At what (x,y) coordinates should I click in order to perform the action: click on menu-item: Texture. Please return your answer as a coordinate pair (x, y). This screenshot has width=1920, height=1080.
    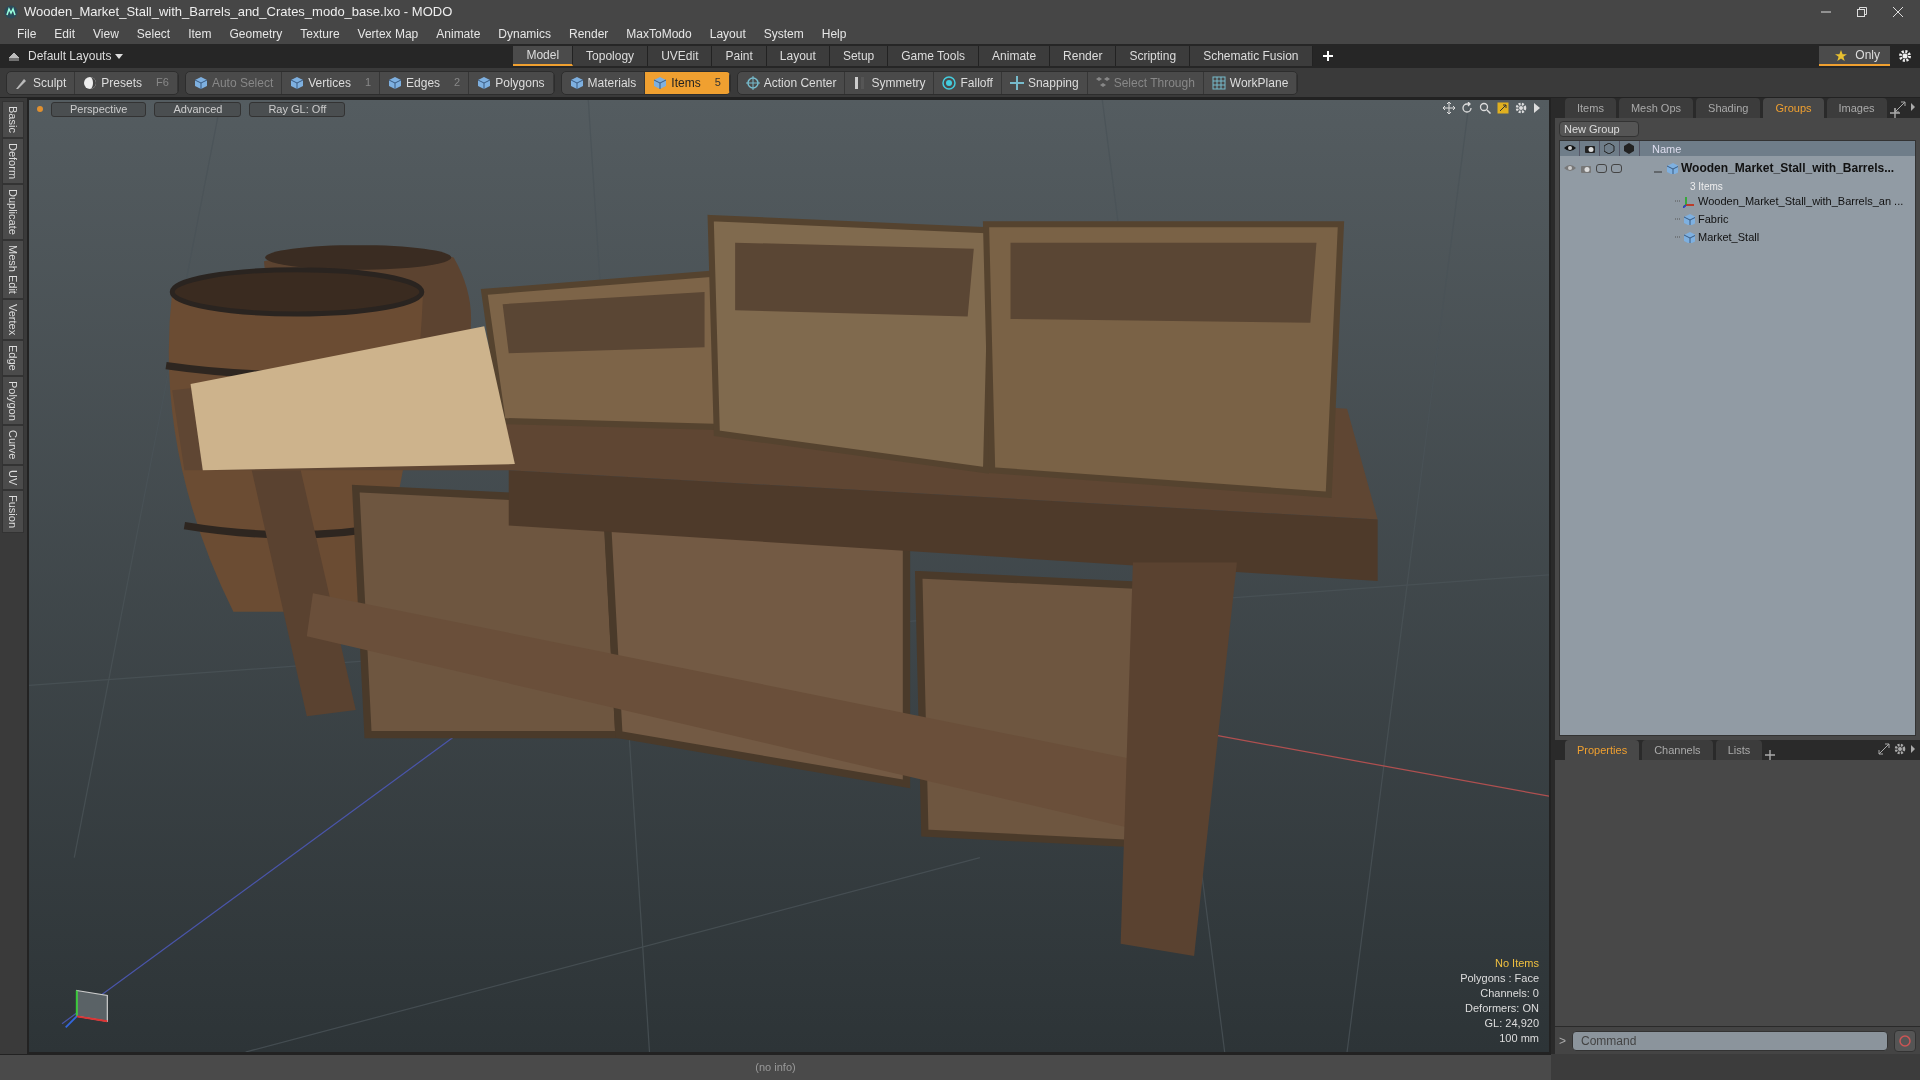
    Looking at the image, I should click on (320, 34).